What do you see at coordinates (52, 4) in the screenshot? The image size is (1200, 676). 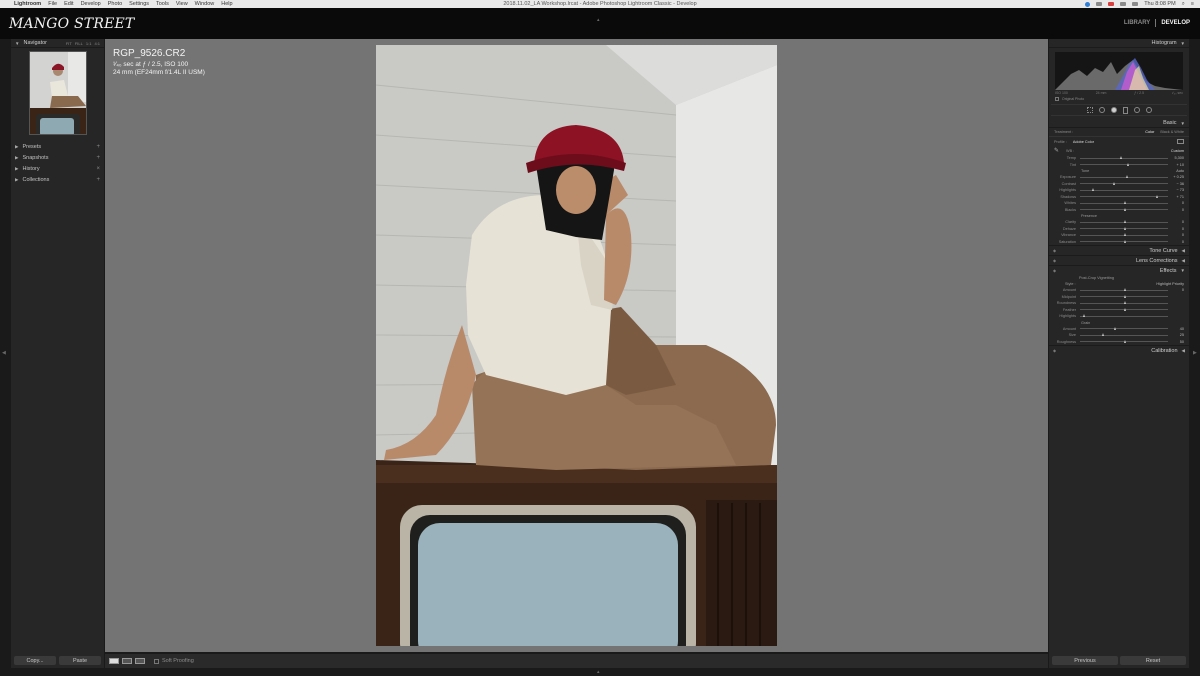 I see `menu-file: File` at bounding box center [52, 4].